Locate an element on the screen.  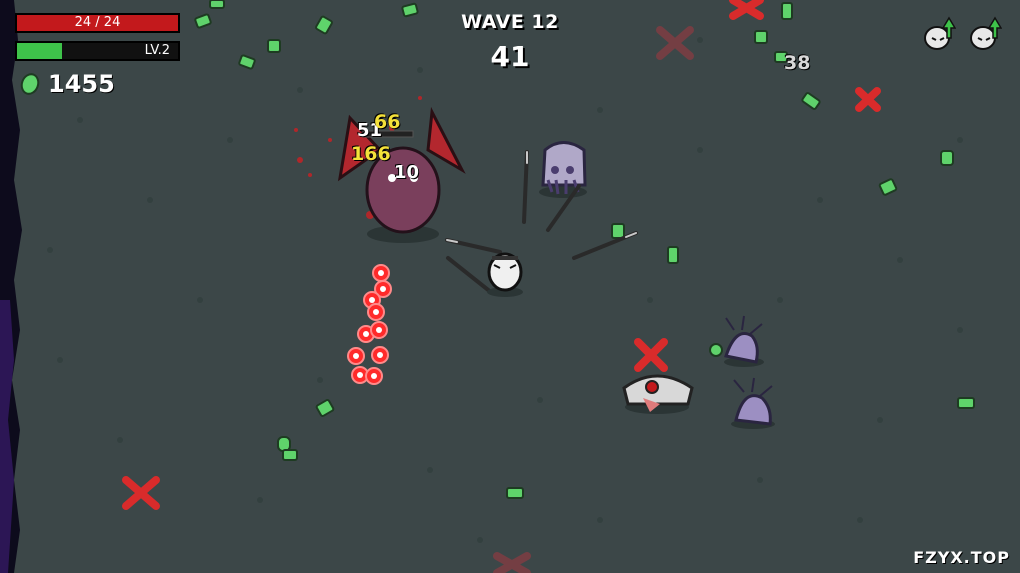
damage-number: 10 is located at coordinates (407, 172).